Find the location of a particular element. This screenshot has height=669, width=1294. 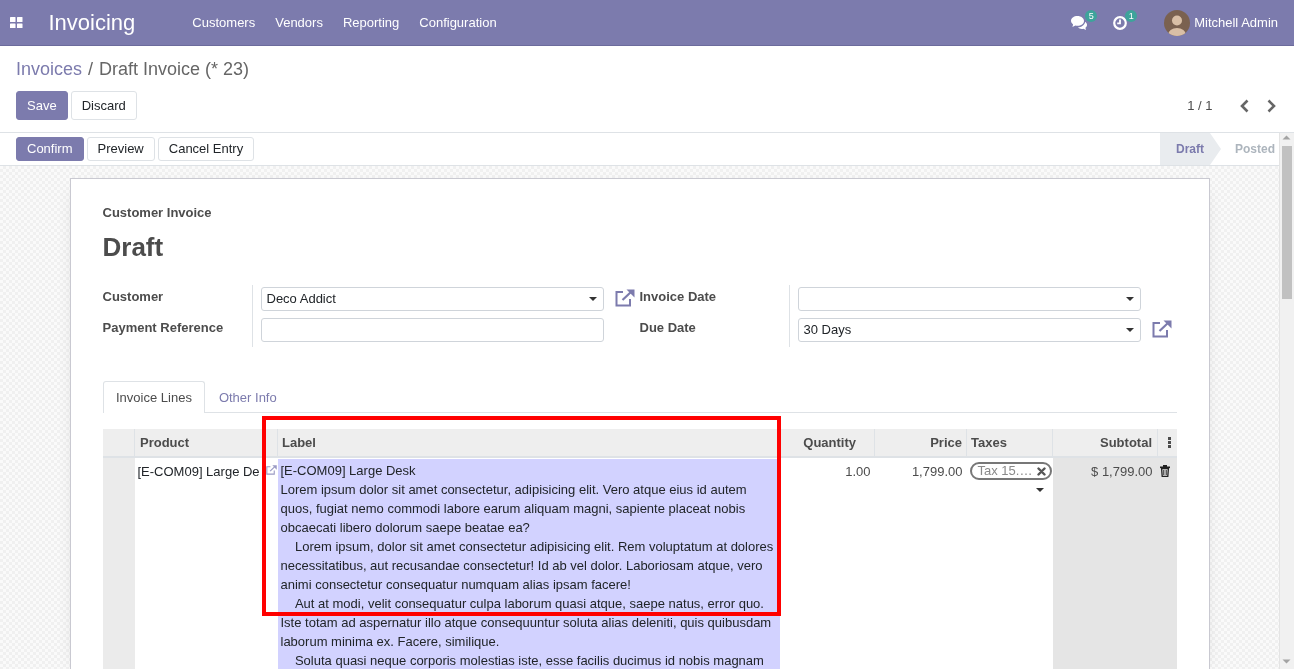

chevron-left-icon is located at coordinates (1244, 105).